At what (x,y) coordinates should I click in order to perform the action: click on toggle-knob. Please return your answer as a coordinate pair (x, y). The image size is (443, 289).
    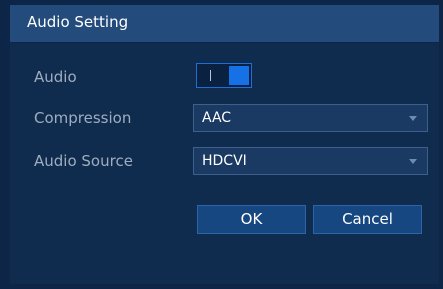
    Looking at the image, I should click on (239, 75).